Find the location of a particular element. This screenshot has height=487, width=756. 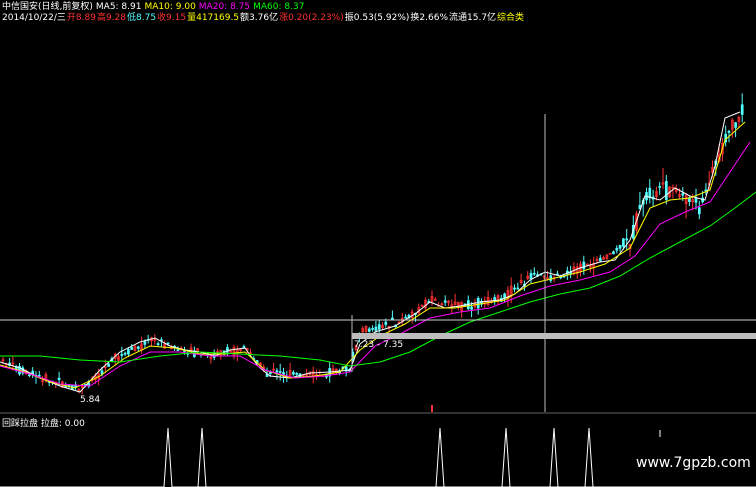

signal-marker is located at coordinates (432, 408).